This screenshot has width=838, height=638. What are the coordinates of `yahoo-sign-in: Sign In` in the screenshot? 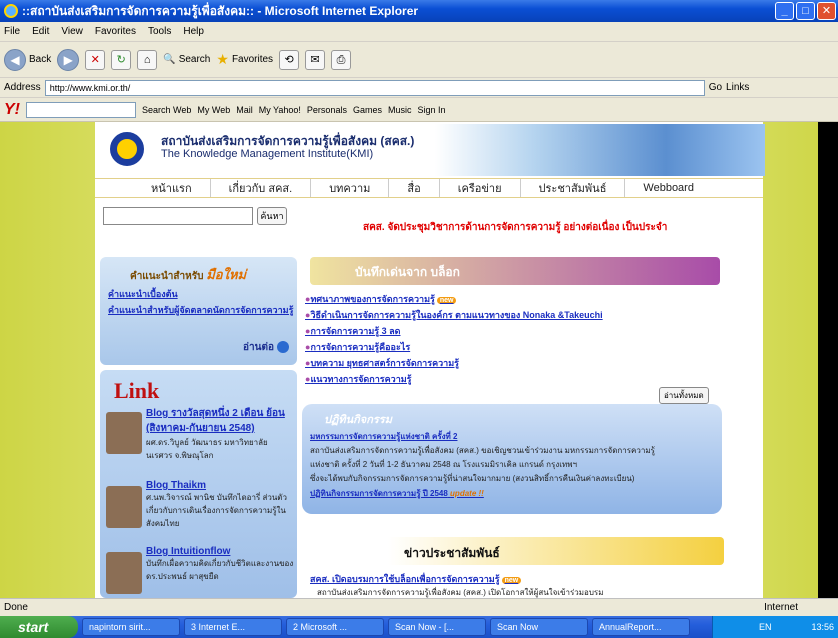 It's located at (431, 110).